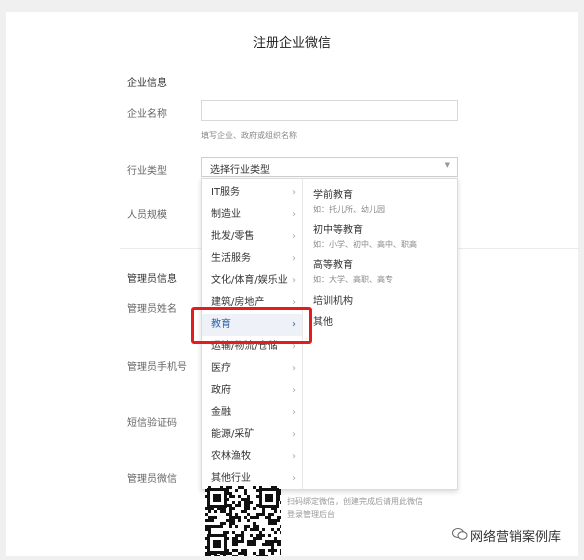 This screenshot has height=560, width=584. Describe the element at coordinates (152, 309) in the screenshot. I see `admin-name-label: 管理员姓名` at that location.